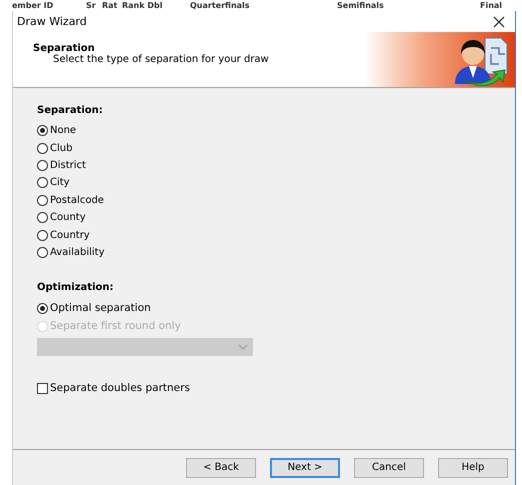 Image resolution: width=522 pixels, height=485 pixels. Describe the element at coordinates (100, 308) in the screenshot. I see `option-label: Optimal separation` at that location.